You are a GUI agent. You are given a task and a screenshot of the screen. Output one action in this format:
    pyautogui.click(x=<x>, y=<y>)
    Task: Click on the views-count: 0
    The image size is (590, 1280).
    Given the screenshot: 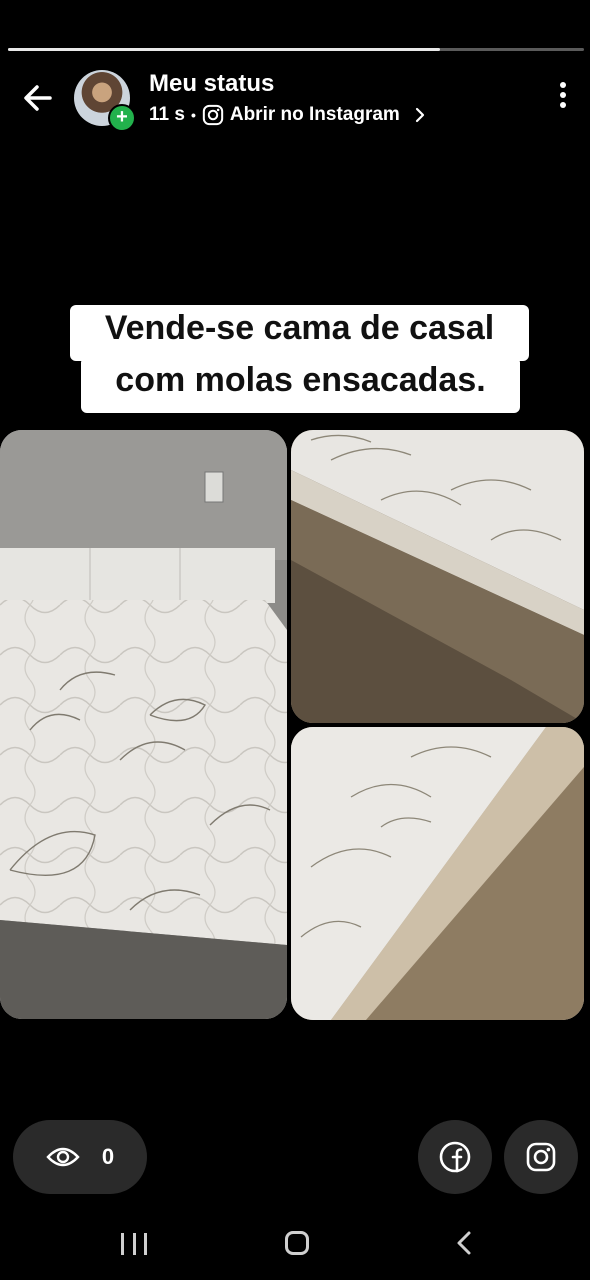 What is the action you would take?
    pyautogui.click(x=108, y=1156)
    